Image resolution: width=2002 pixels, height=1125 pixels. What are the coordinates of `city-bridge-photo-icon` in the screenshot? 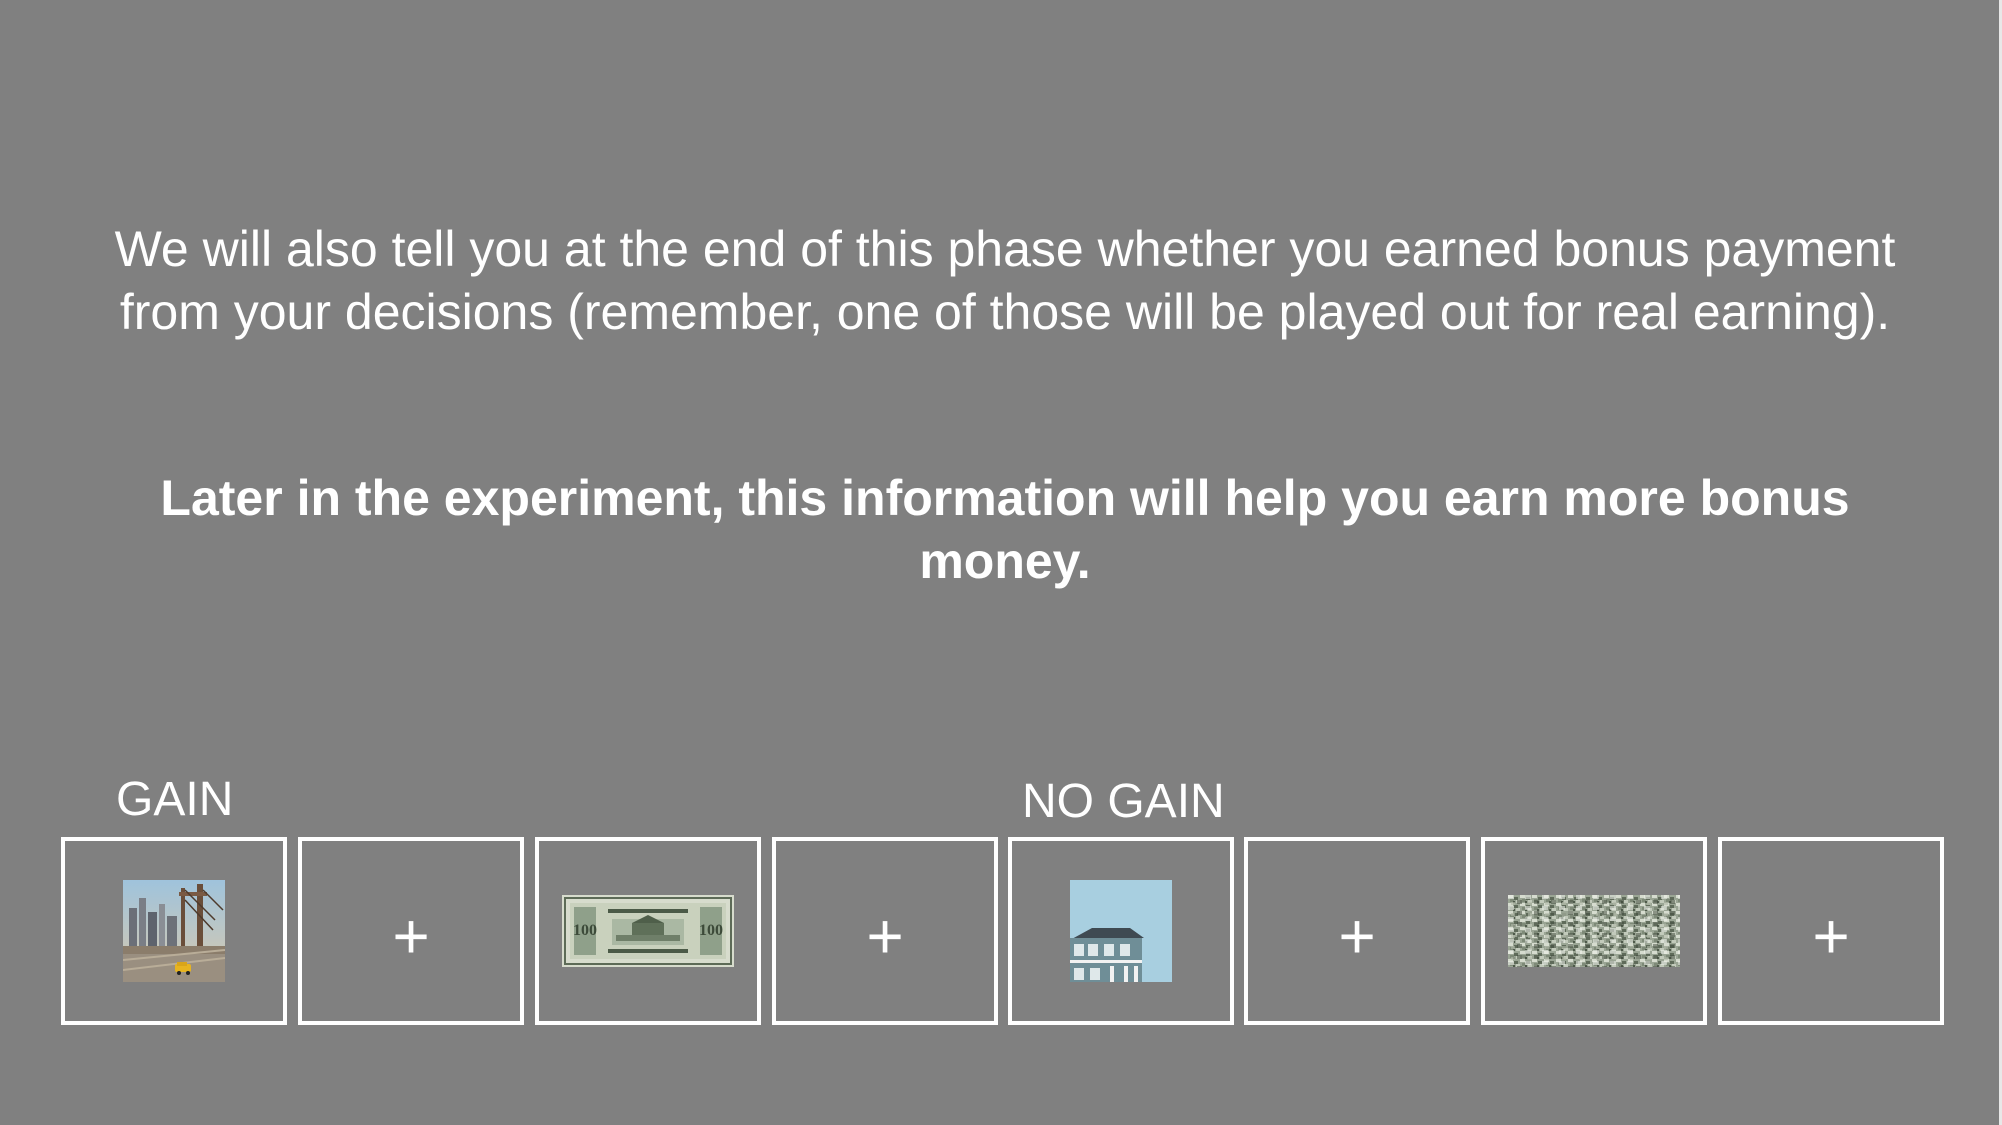 It's located at (174, 931).